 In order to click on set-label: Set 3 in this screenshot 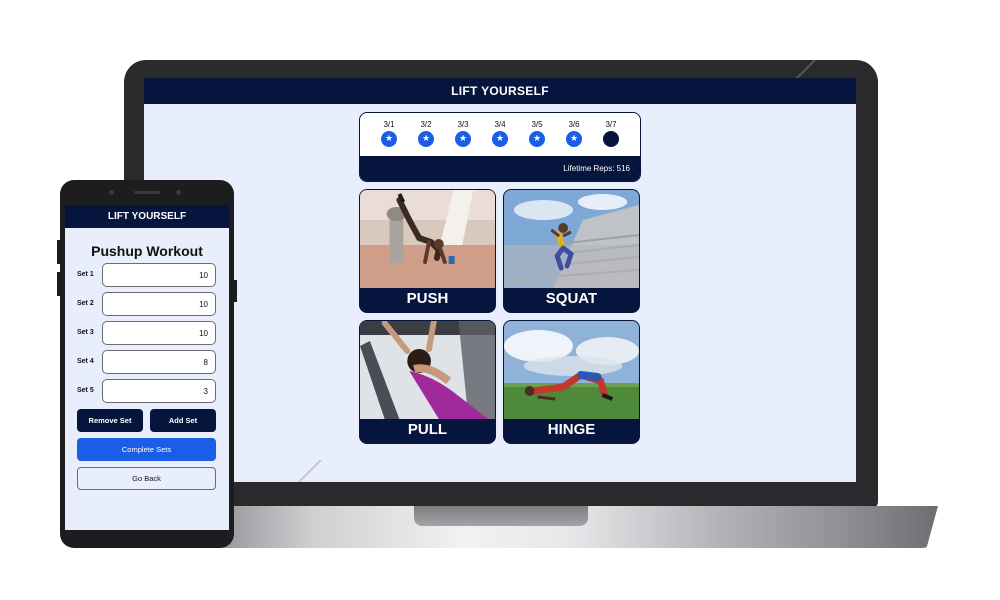, I will do `click(85, 332)`.